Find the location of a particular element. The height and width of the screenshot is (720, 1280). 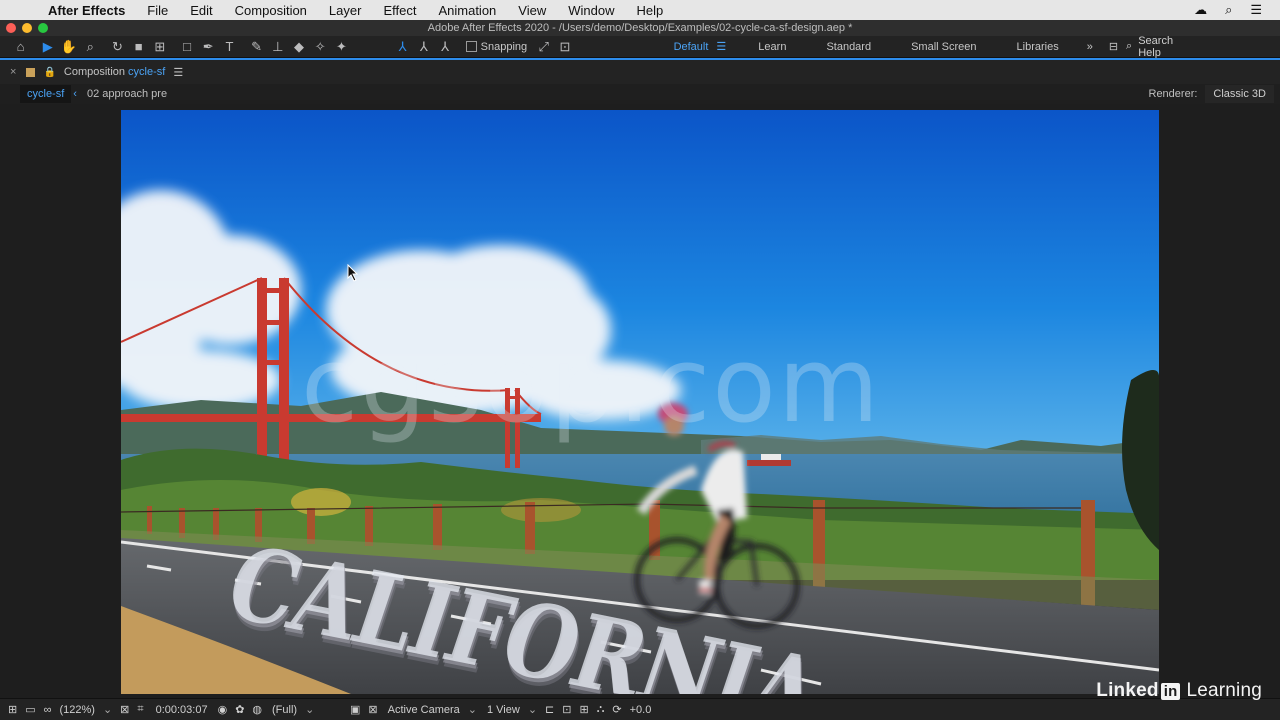

snapping-toggle: Snapping is located at coordinates (496, 46).